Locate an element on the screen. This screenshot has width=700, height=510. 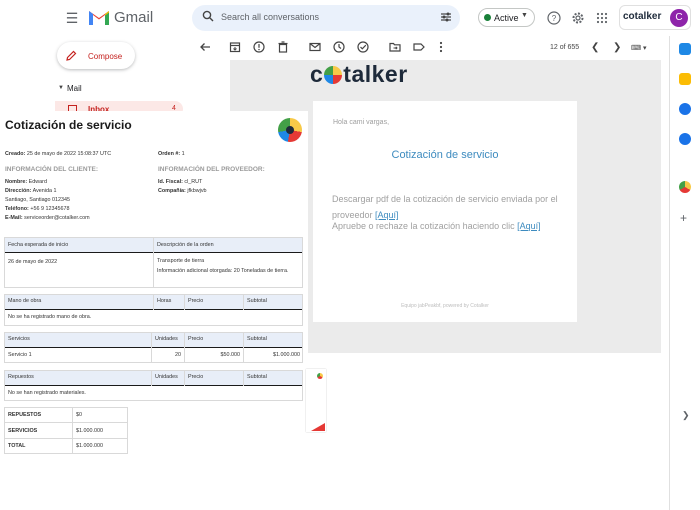
client-email: E-Mail: serviceorder@cotalker.com is located at coordinates (47, 218).